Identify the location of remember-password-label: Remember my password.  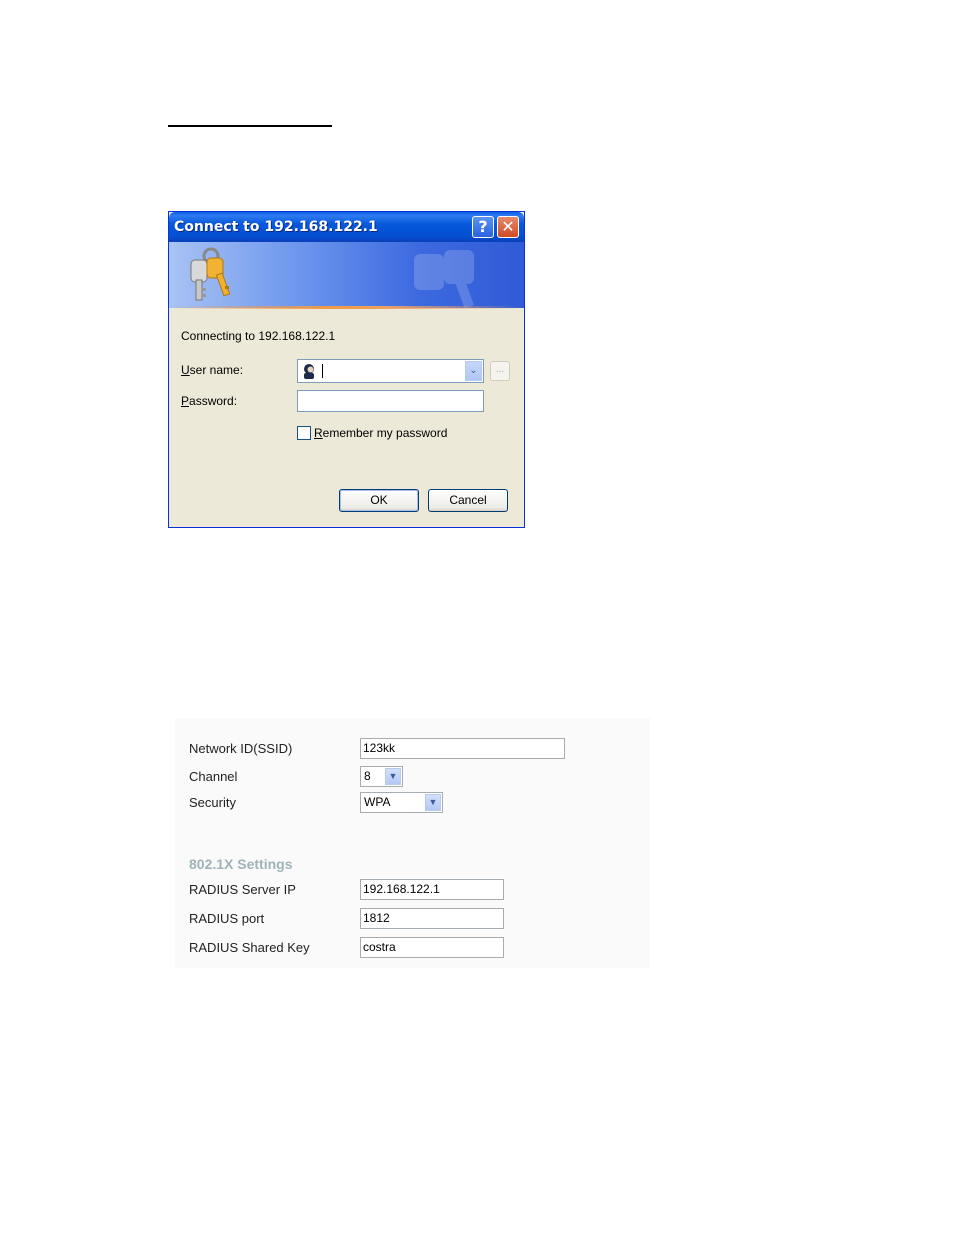
(380, 433).